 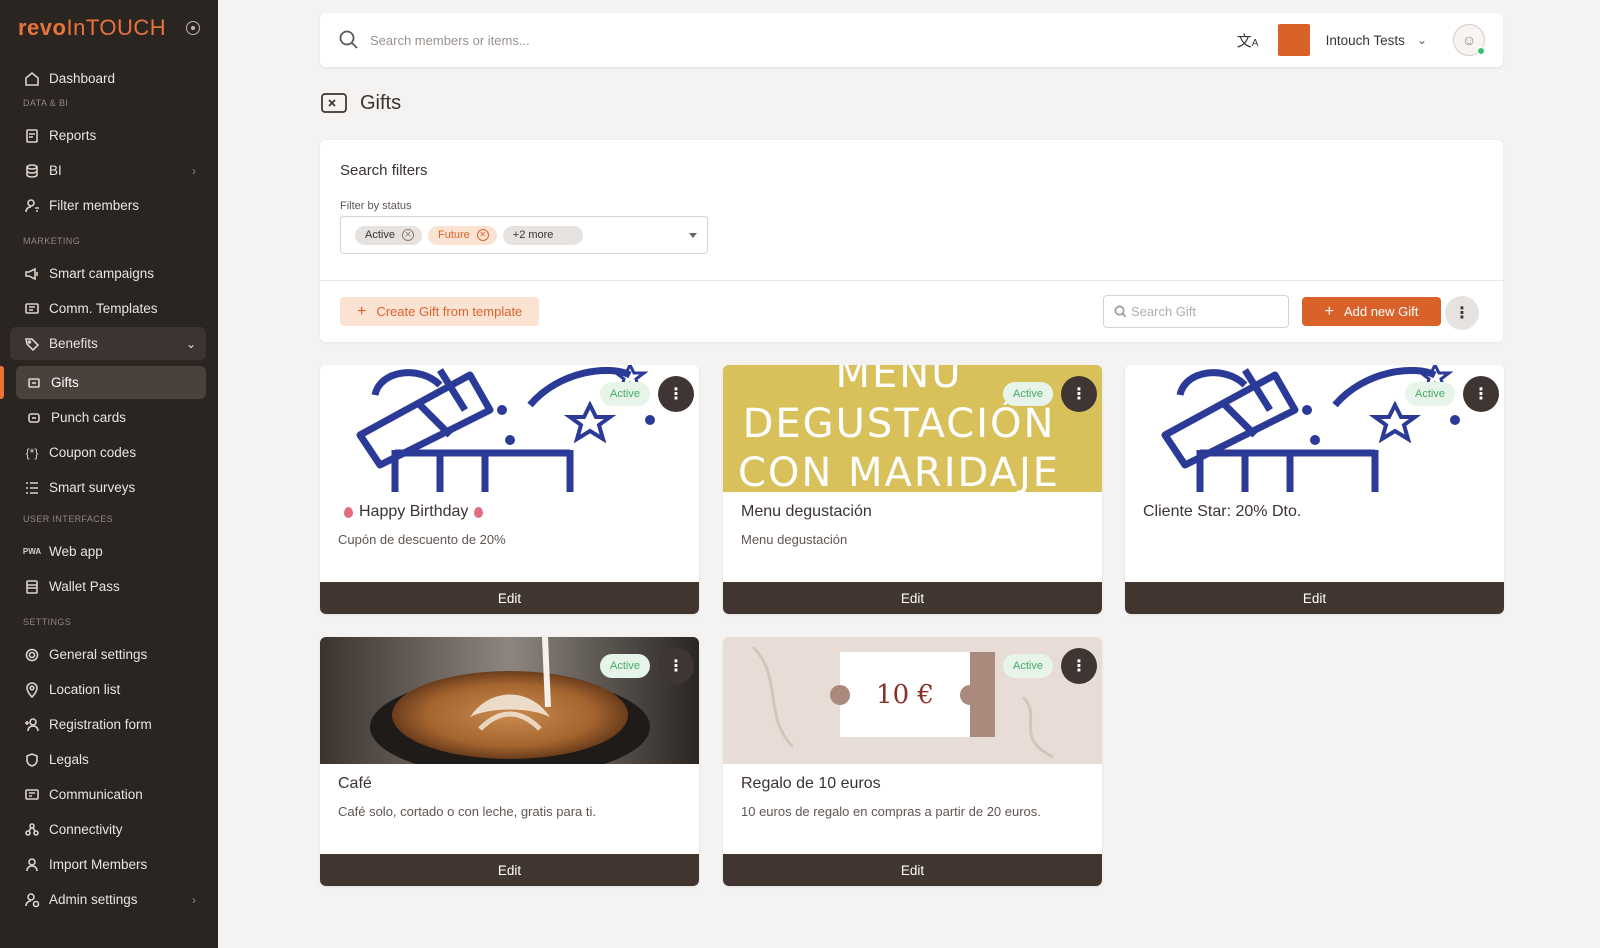 I want to click on search-icon, so click(x=1120, y=311).